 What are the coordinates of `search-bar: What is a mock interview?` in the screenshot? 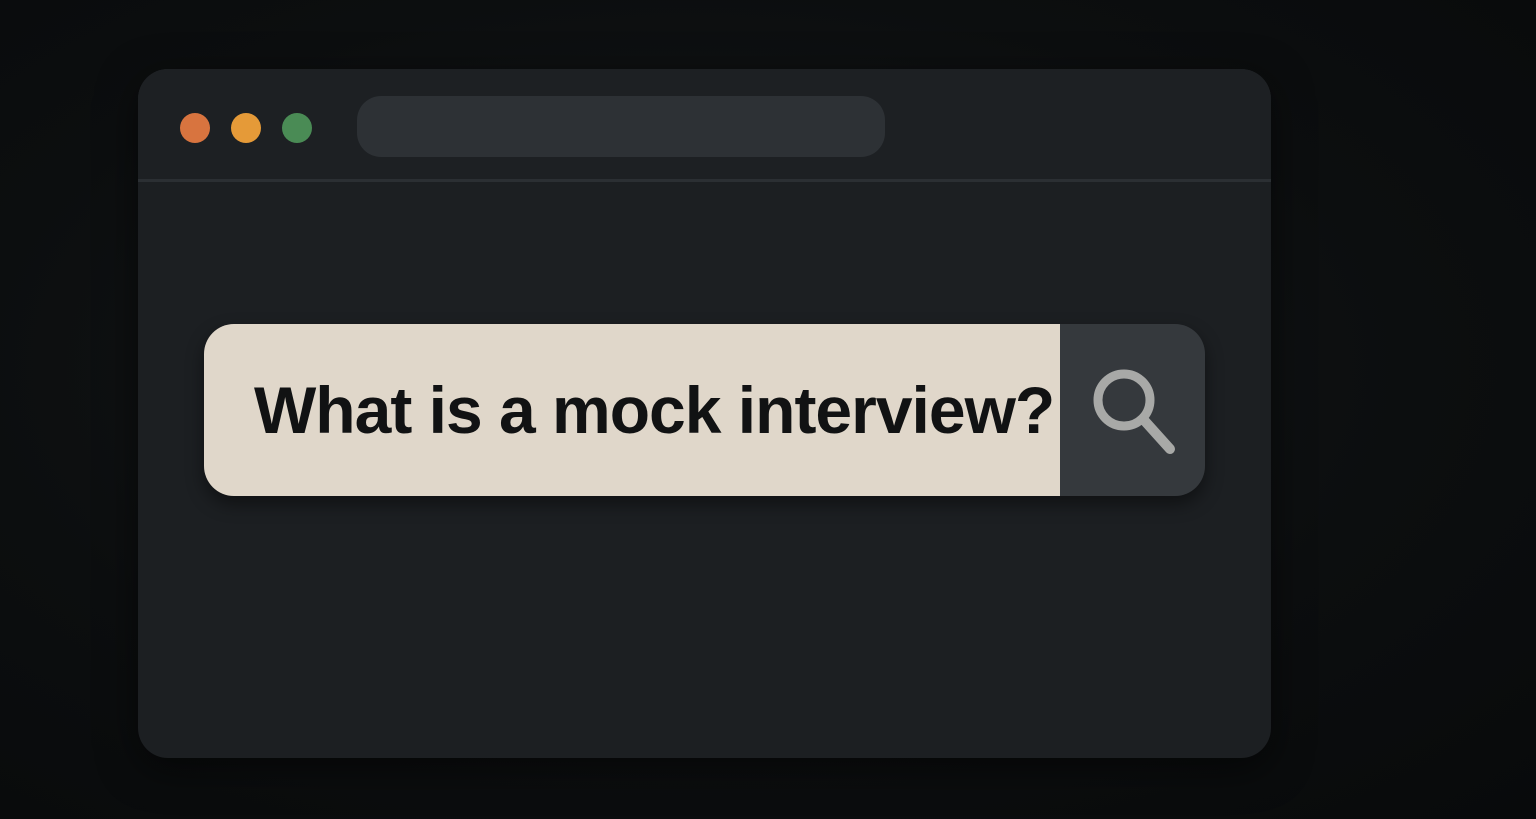 It's located at (704, 410).